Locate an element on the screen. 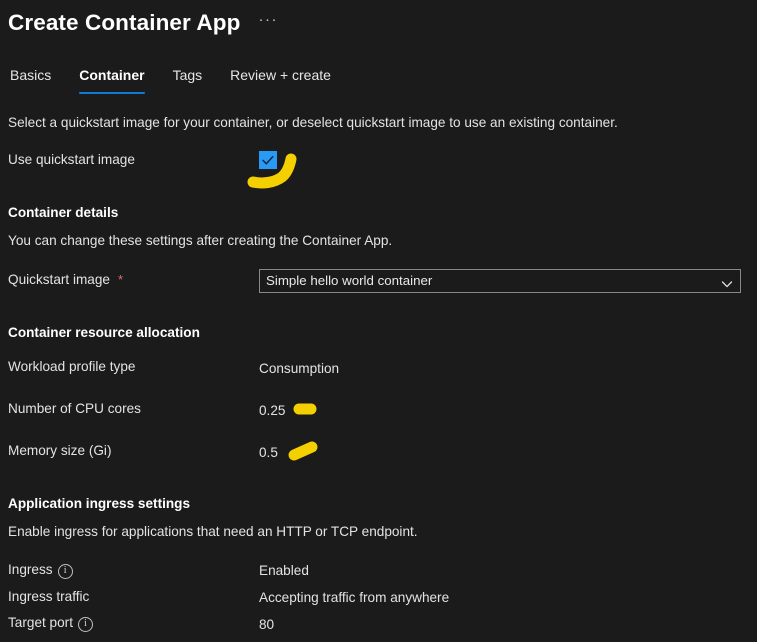 This screenshot has height=642, width=757. target-port-label: Target port is located at coordinates (50, 623).